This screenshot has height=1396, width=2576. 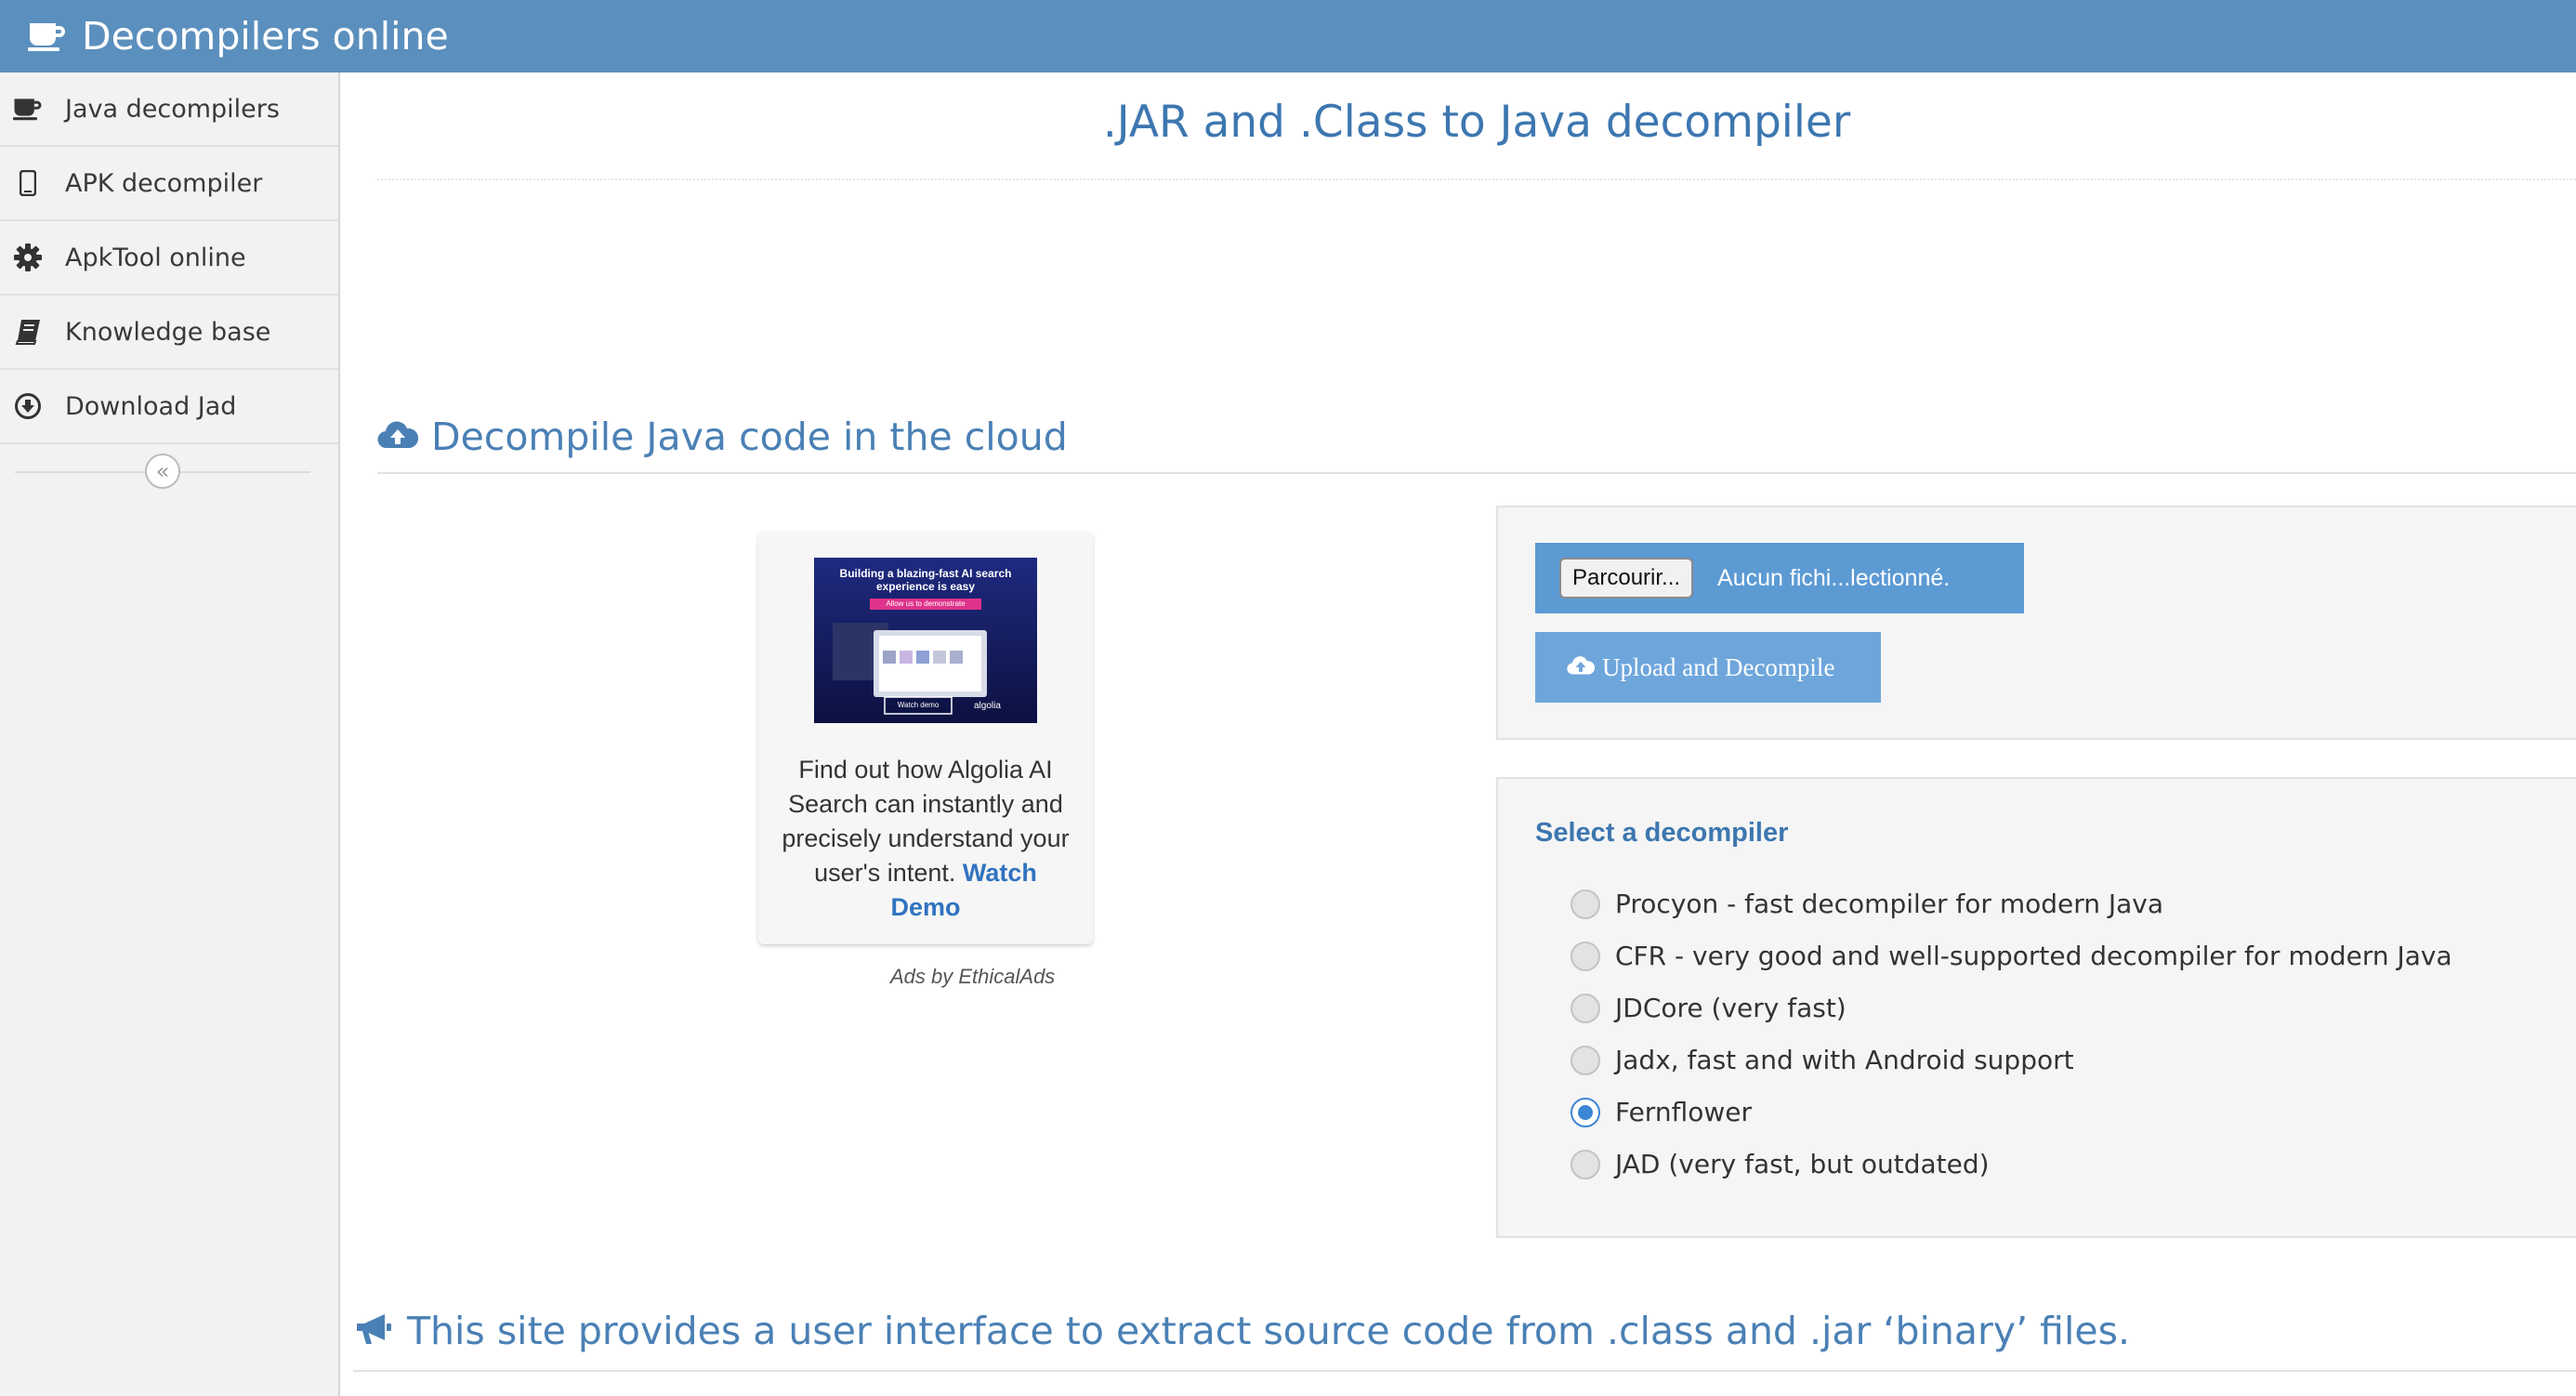 I want to click on sidebar-item-label: Download Jad, so click(x=151, y=406).